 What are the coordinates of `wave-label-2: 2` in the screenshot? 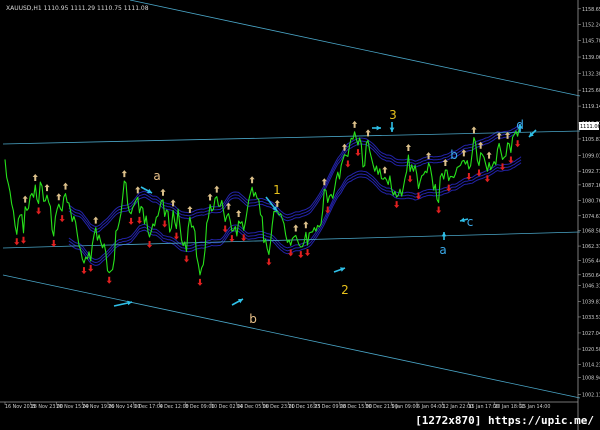 It's located at (345, 290).